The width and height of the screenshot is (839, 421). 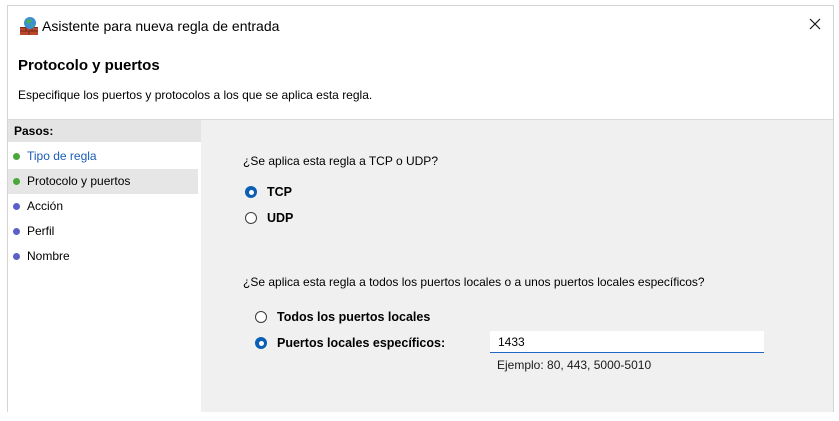 What do you see at coordinates (103, 156) in the screenshot?
I see `step-tipo-de-regla: Tipo de regla` at bounding box center [103, 156].